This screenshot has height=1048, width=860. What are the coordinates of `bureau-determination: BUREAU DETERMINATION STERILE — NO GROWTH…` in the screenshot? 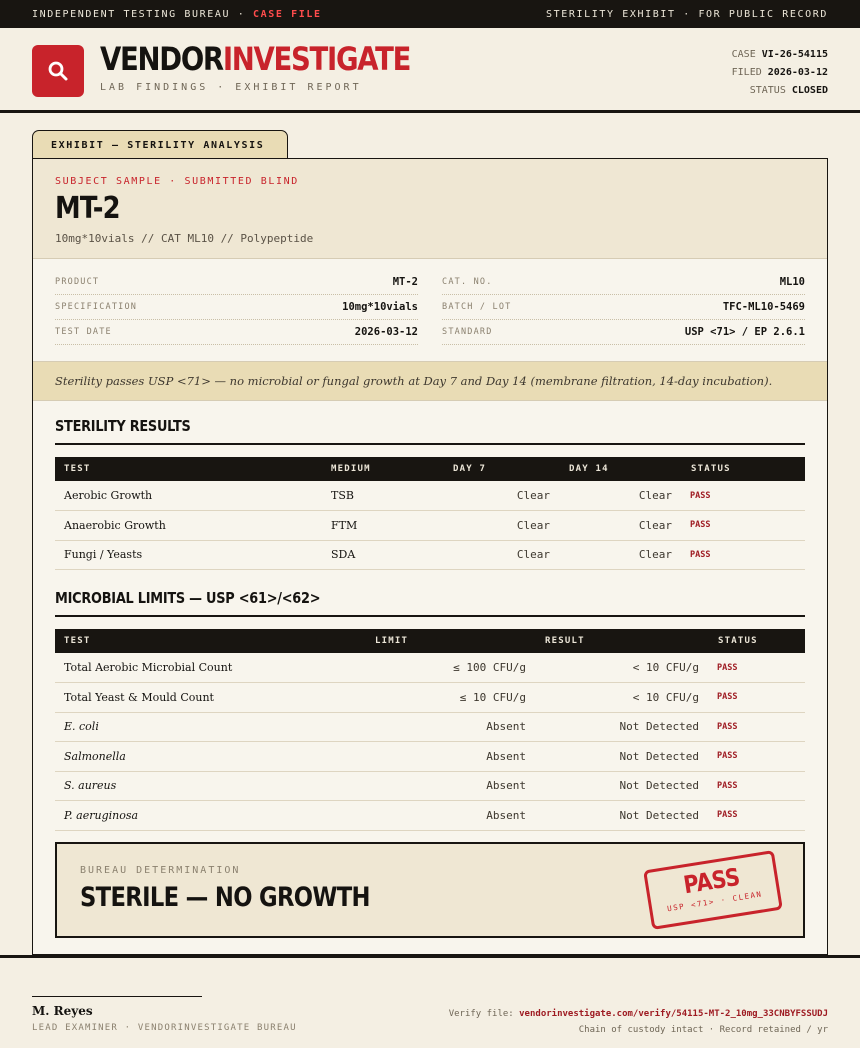 It's located at (430, 890).